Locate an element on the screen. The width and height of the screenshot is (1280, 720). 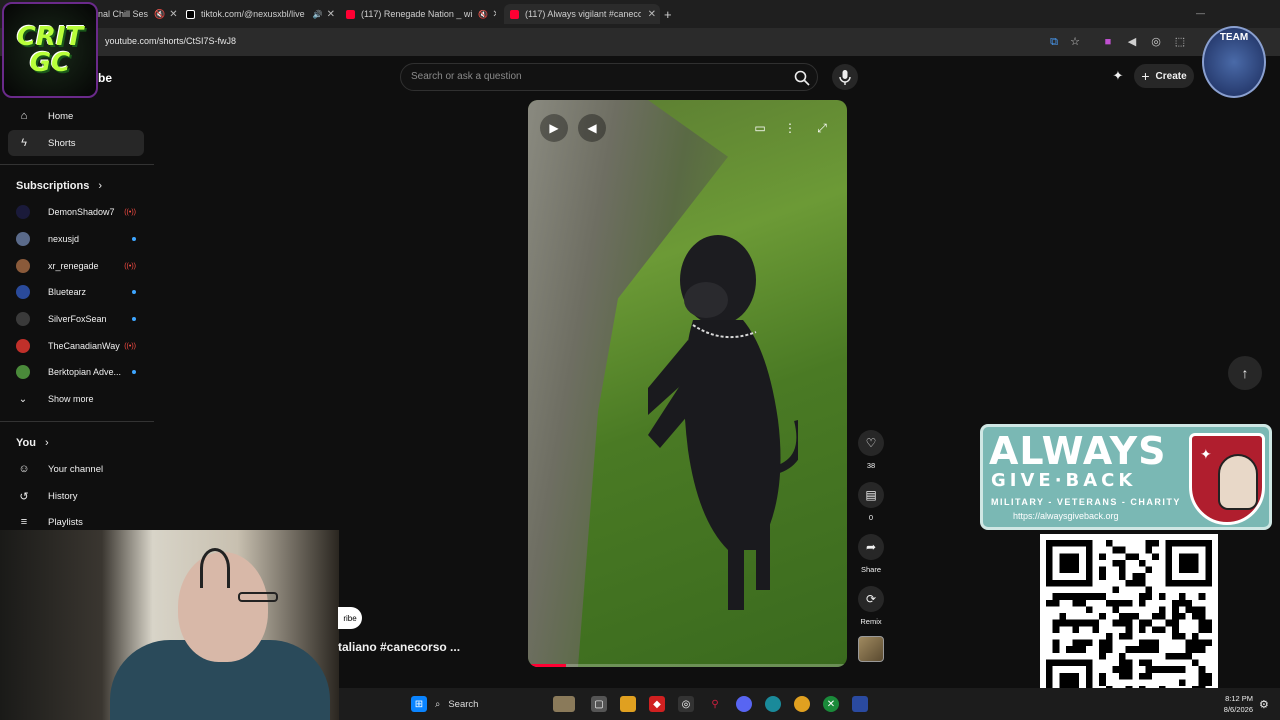
section-heading-label: You is located at coordinates (26, 443).